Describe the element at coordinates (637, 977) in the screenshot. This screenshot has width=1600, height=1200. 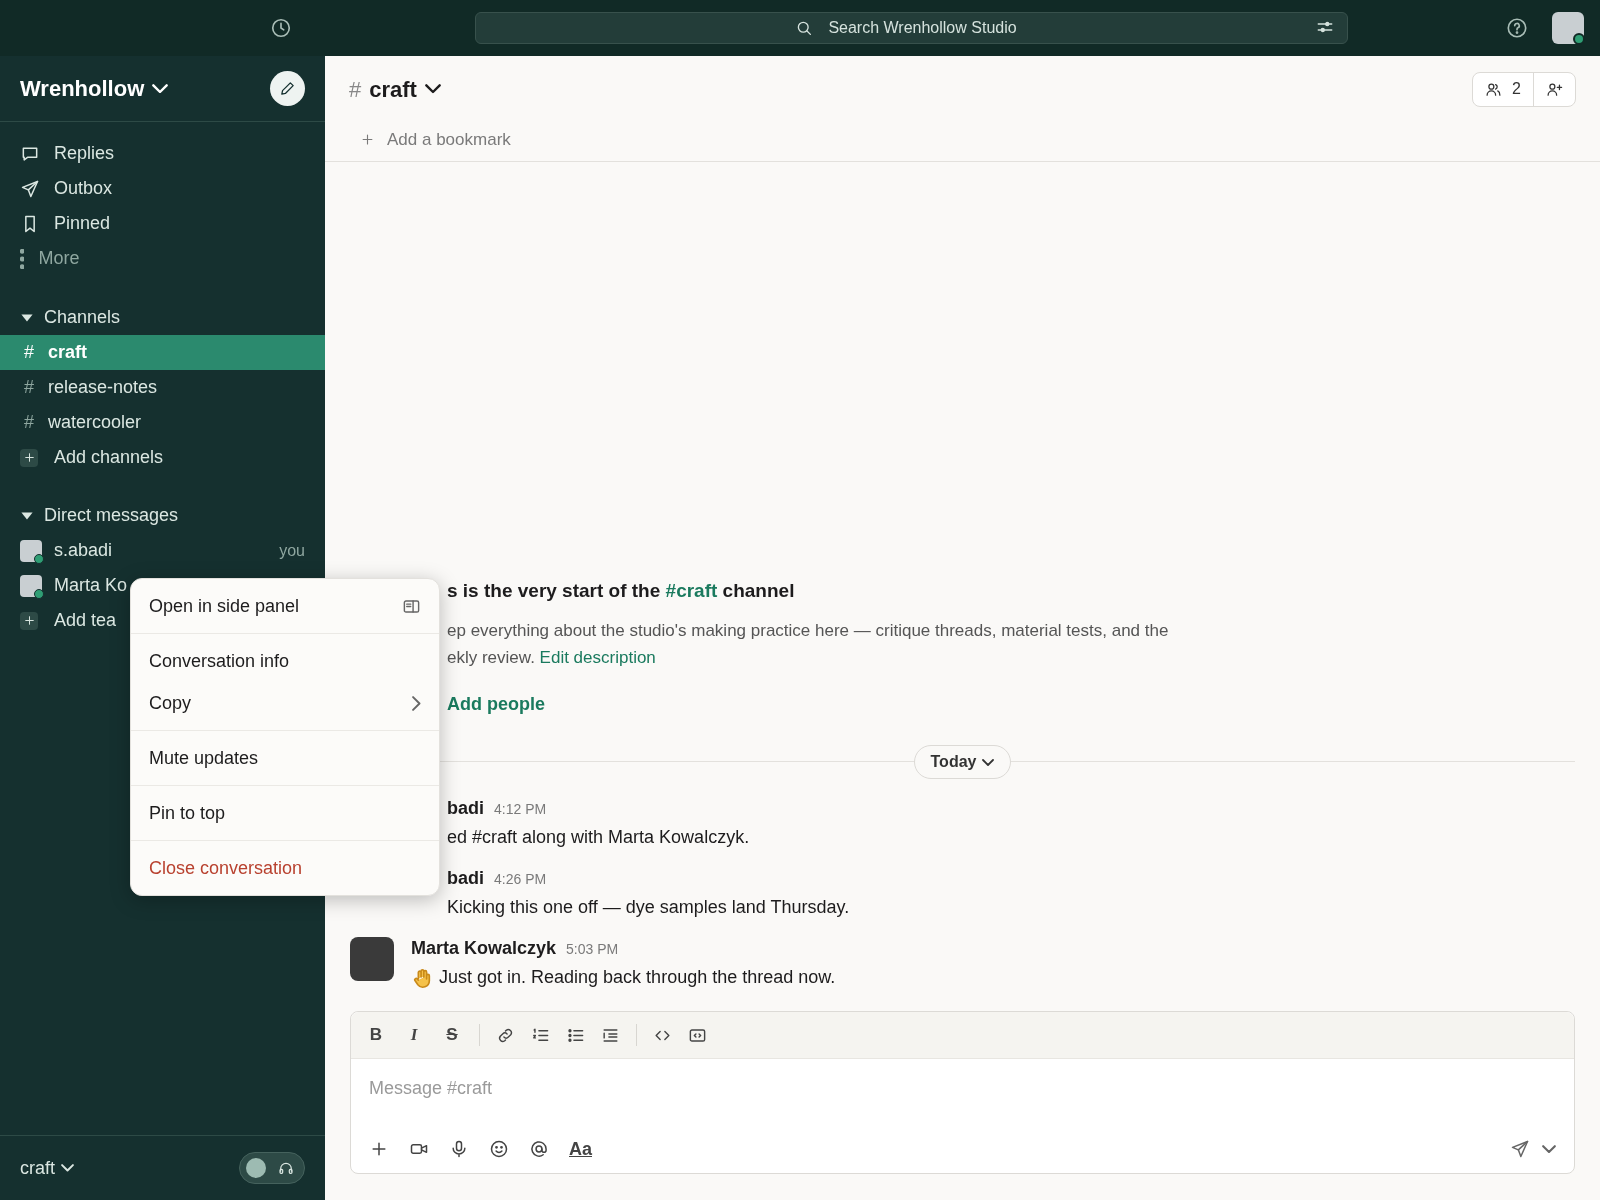
I see `message-text: Just got in. Reading back through the thread now.` at that location.